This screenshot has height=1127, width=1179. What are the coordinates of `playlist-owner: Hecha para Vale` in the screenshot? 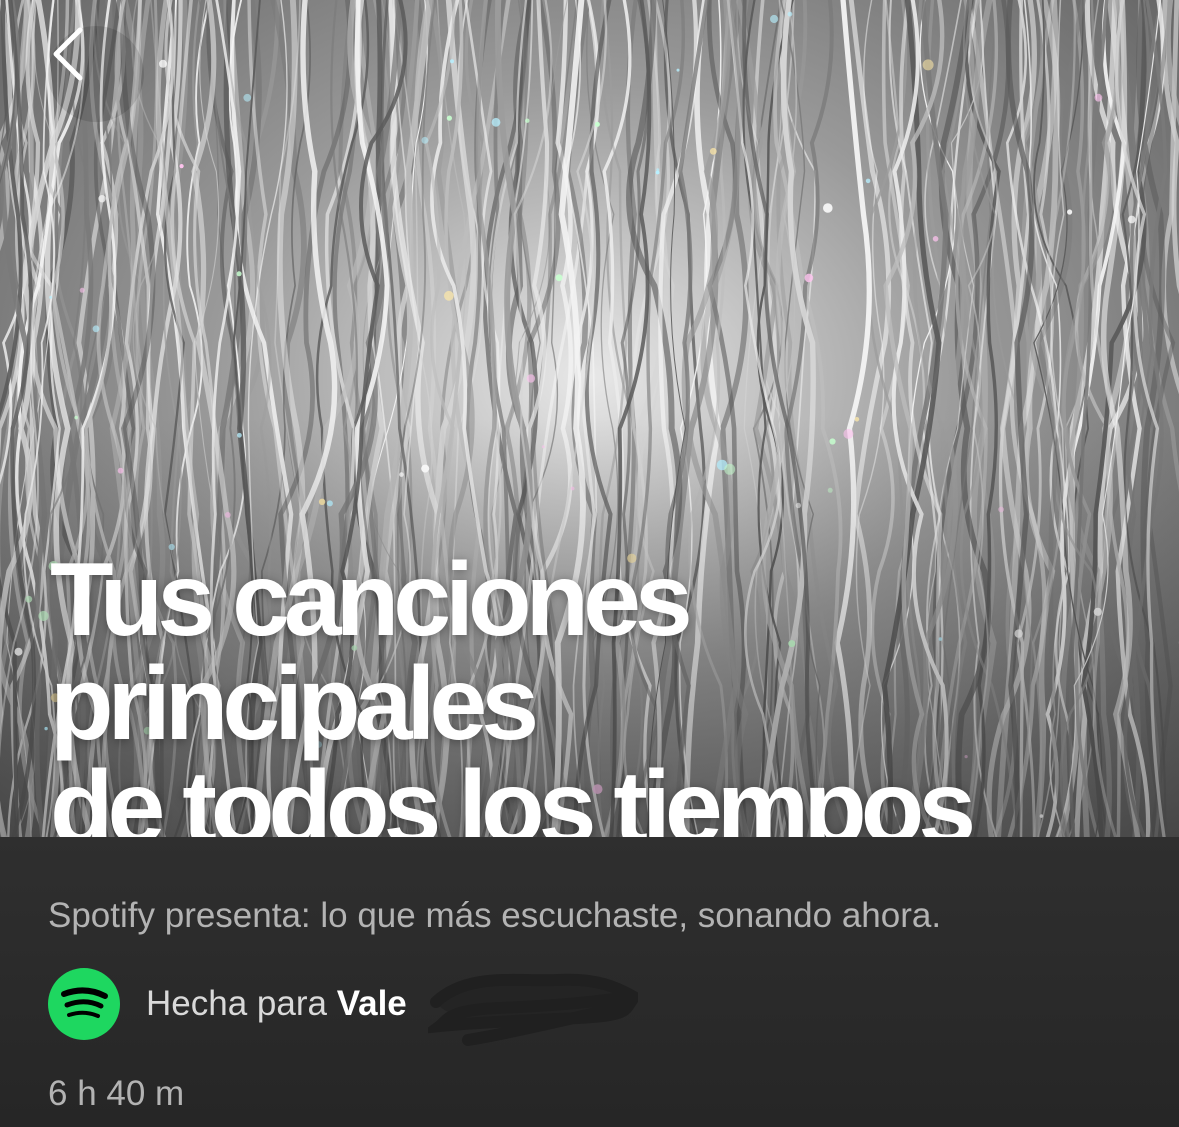 It's located at (227, 1004).